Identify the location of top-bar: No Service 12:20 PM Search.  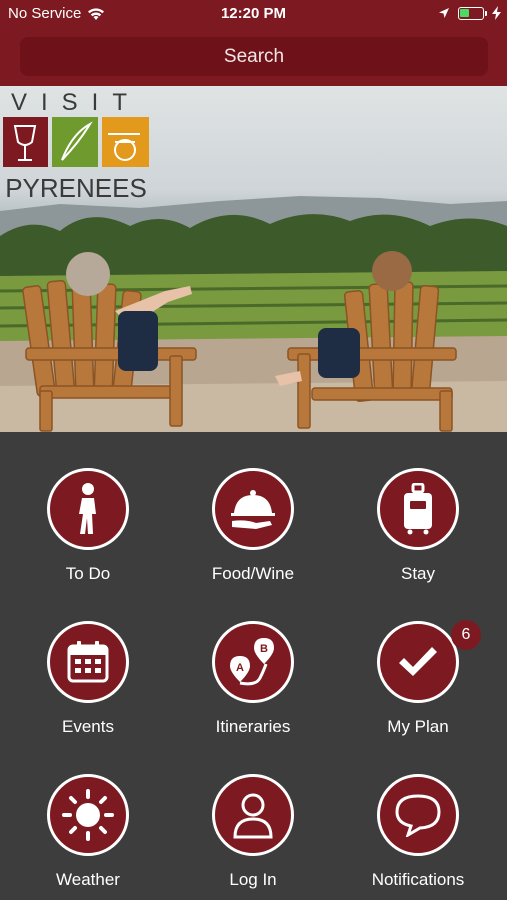
(253, 43).